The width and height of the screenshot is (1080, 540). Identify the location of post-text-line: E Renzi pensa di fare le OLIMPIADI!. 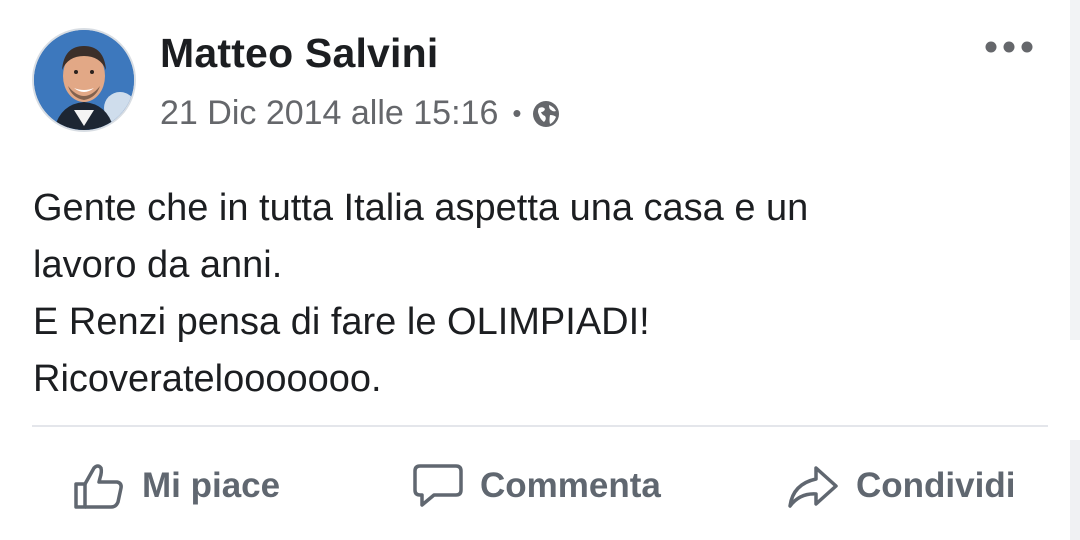
(341, 322).